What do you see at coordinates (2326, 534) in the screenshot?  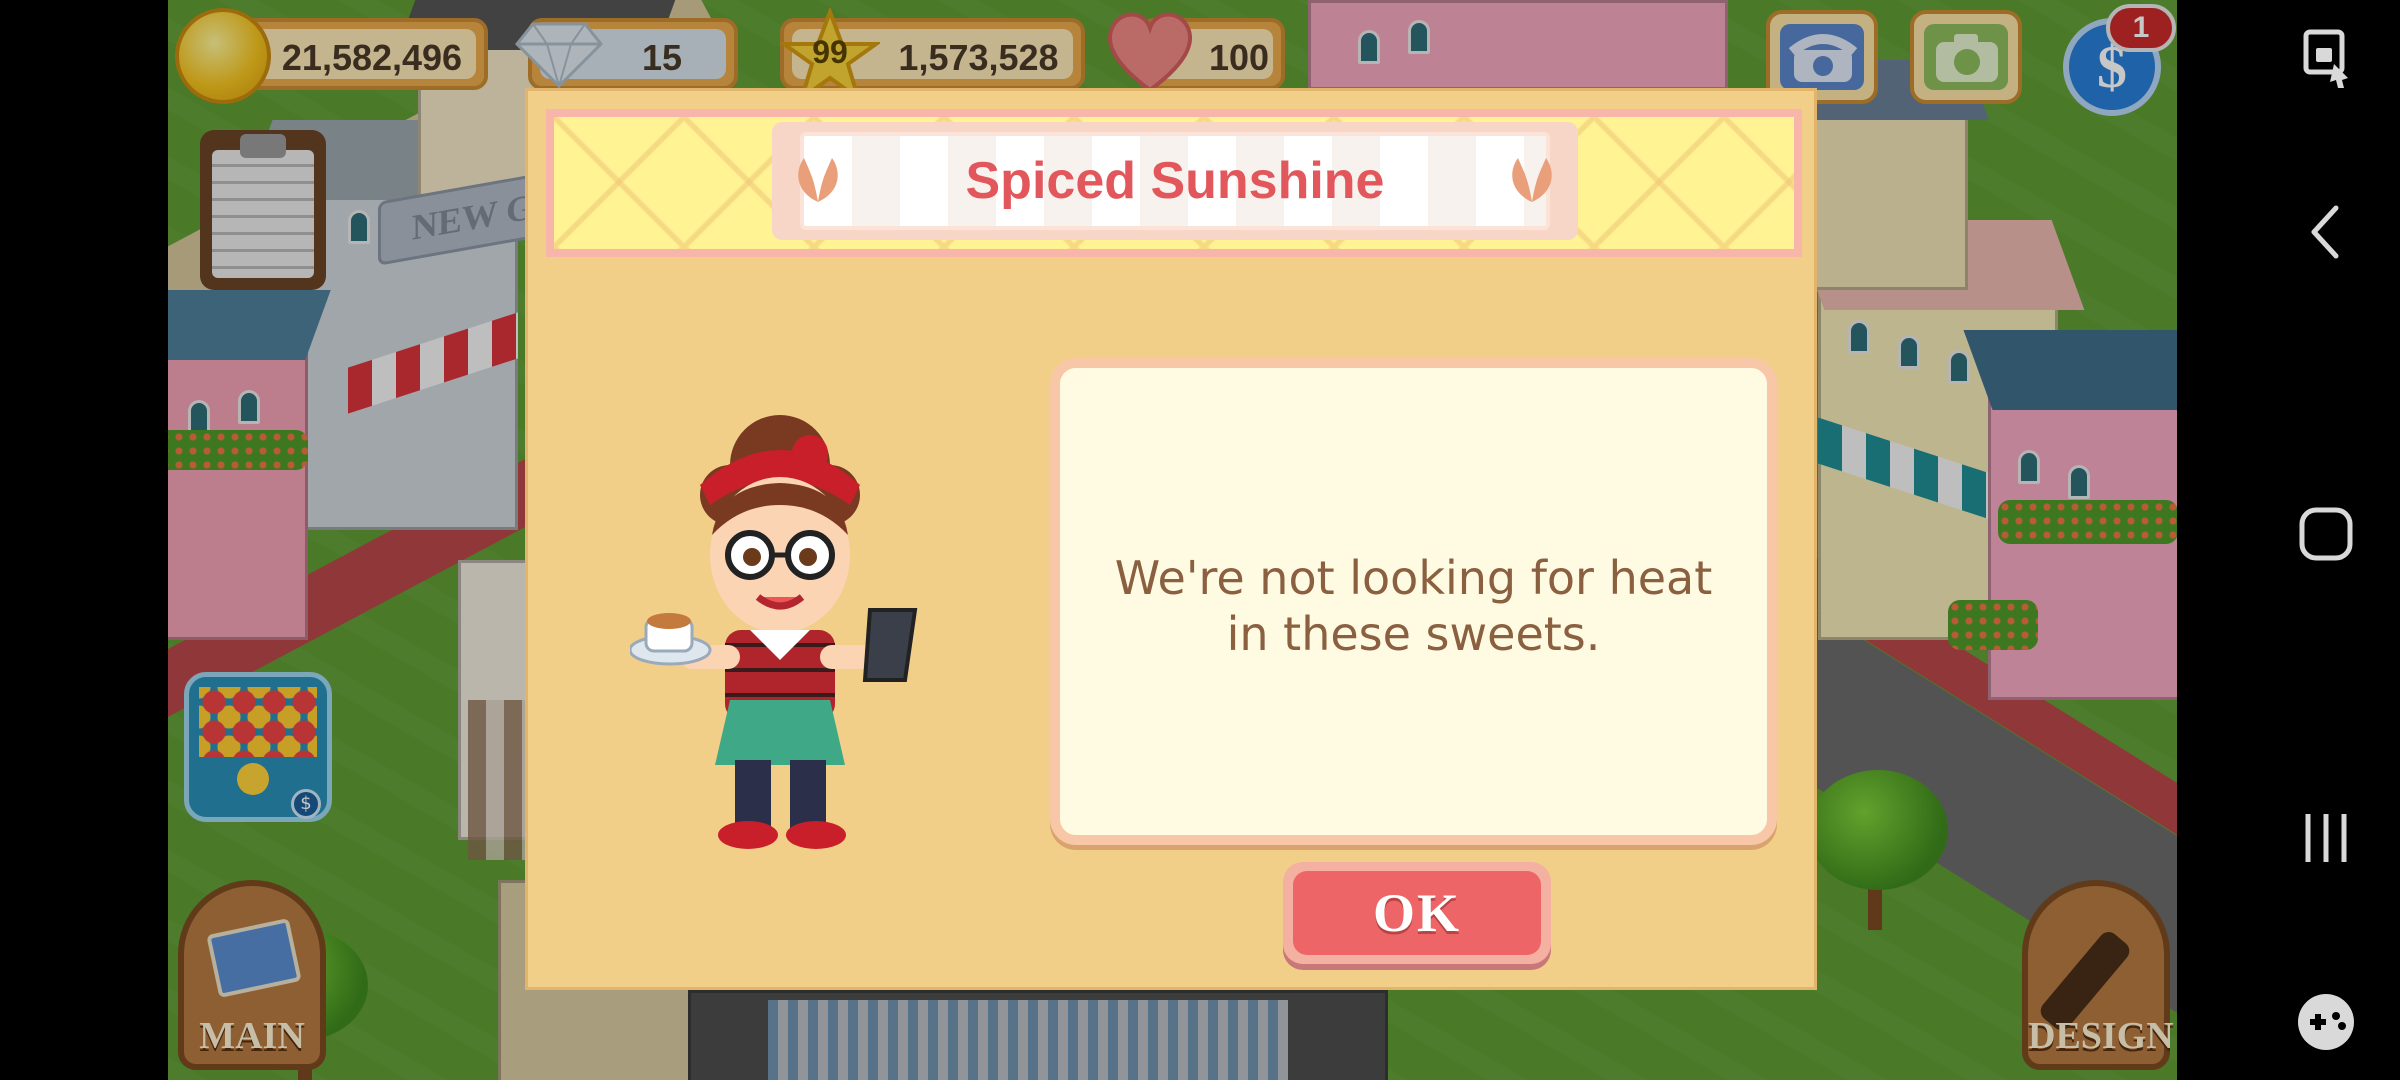 I see `home-icon` at bounding box center [2326, 534].